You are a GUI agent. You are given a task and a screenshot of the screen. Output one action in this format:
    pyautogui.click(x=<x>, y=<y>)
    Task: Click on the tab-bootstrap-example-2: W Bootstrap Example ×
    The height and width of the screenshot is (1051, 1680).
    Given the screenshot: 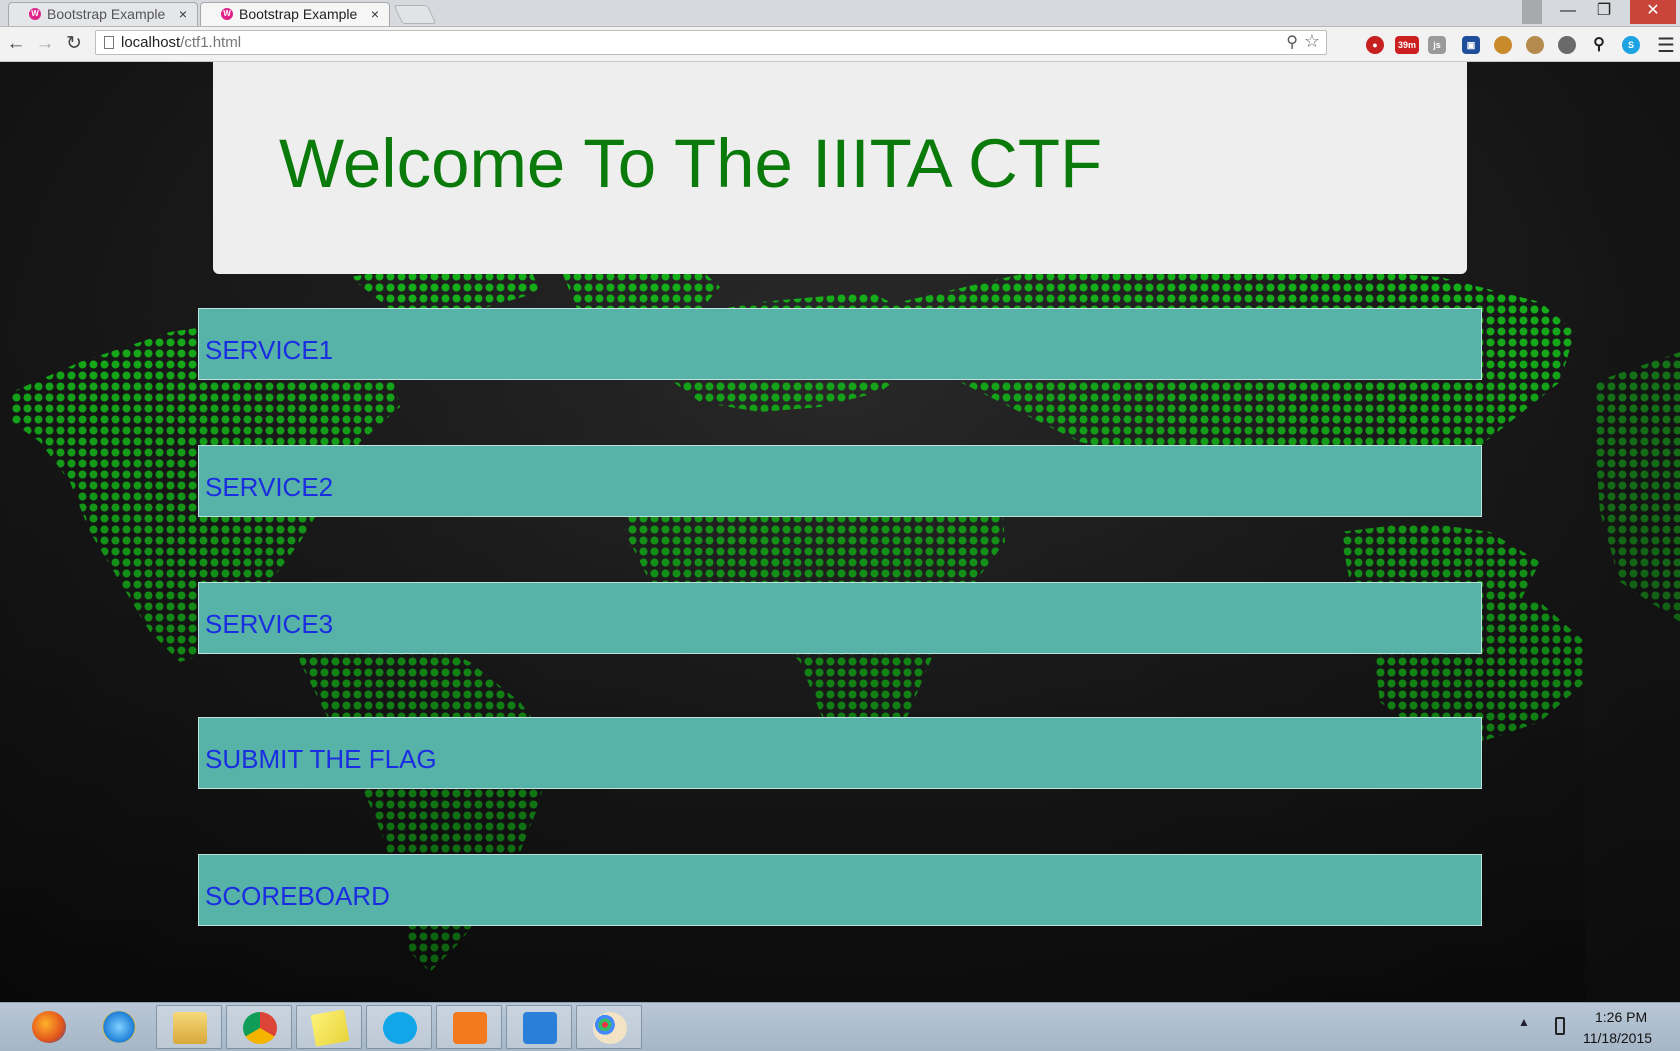 What is the action you would take?
    pyautogui.click(x=295, y=14)
    